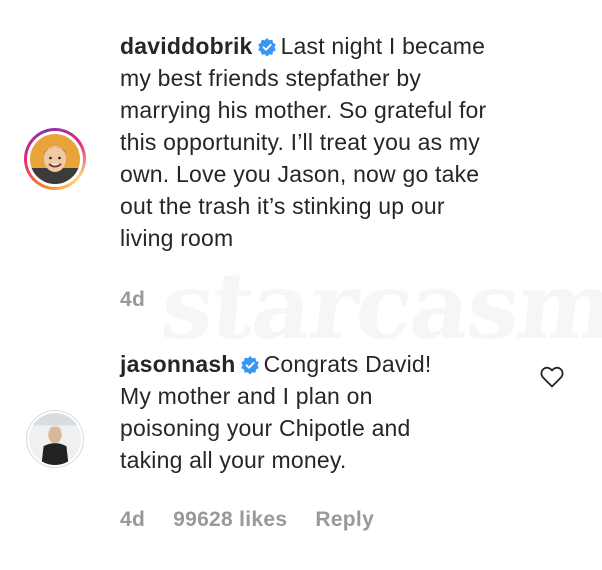 The width and height of the screenshot is (602, 570). I want to click on comment-meta: 4d 99628 likes Reply, so click(261, 520).